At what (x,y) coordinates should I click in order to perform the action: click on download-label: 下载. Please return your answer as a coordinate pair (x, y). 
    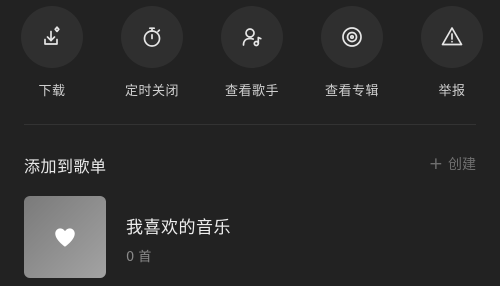
    Looking at the image, I should click on (52, 91).